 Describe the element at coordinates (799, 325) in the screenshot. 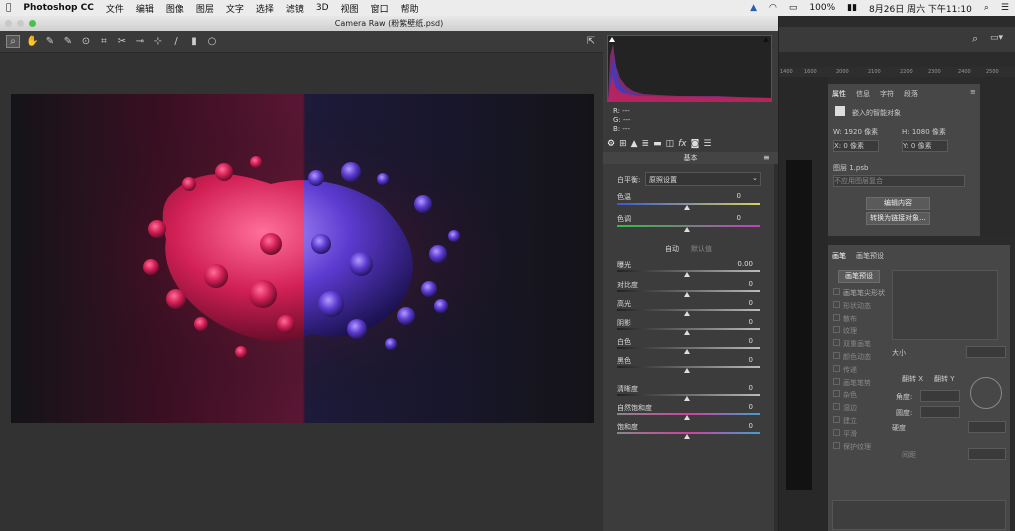

I see `ps-document` at that location.